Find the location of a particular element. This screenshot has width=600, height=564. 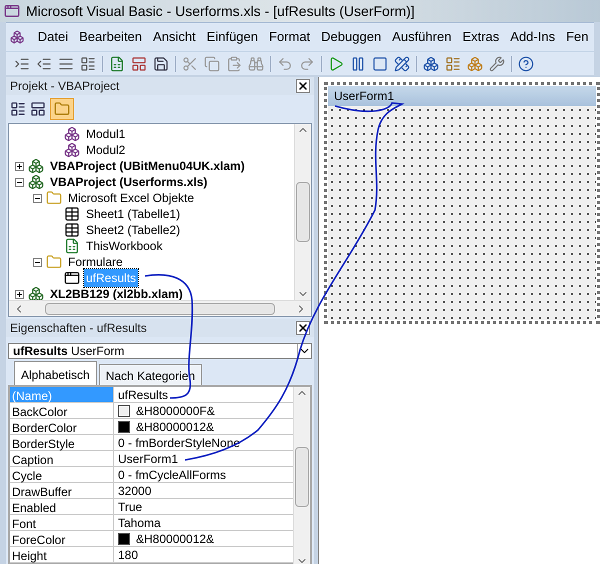

property-name: DrawBuffer is located at coordinates (62, 490).